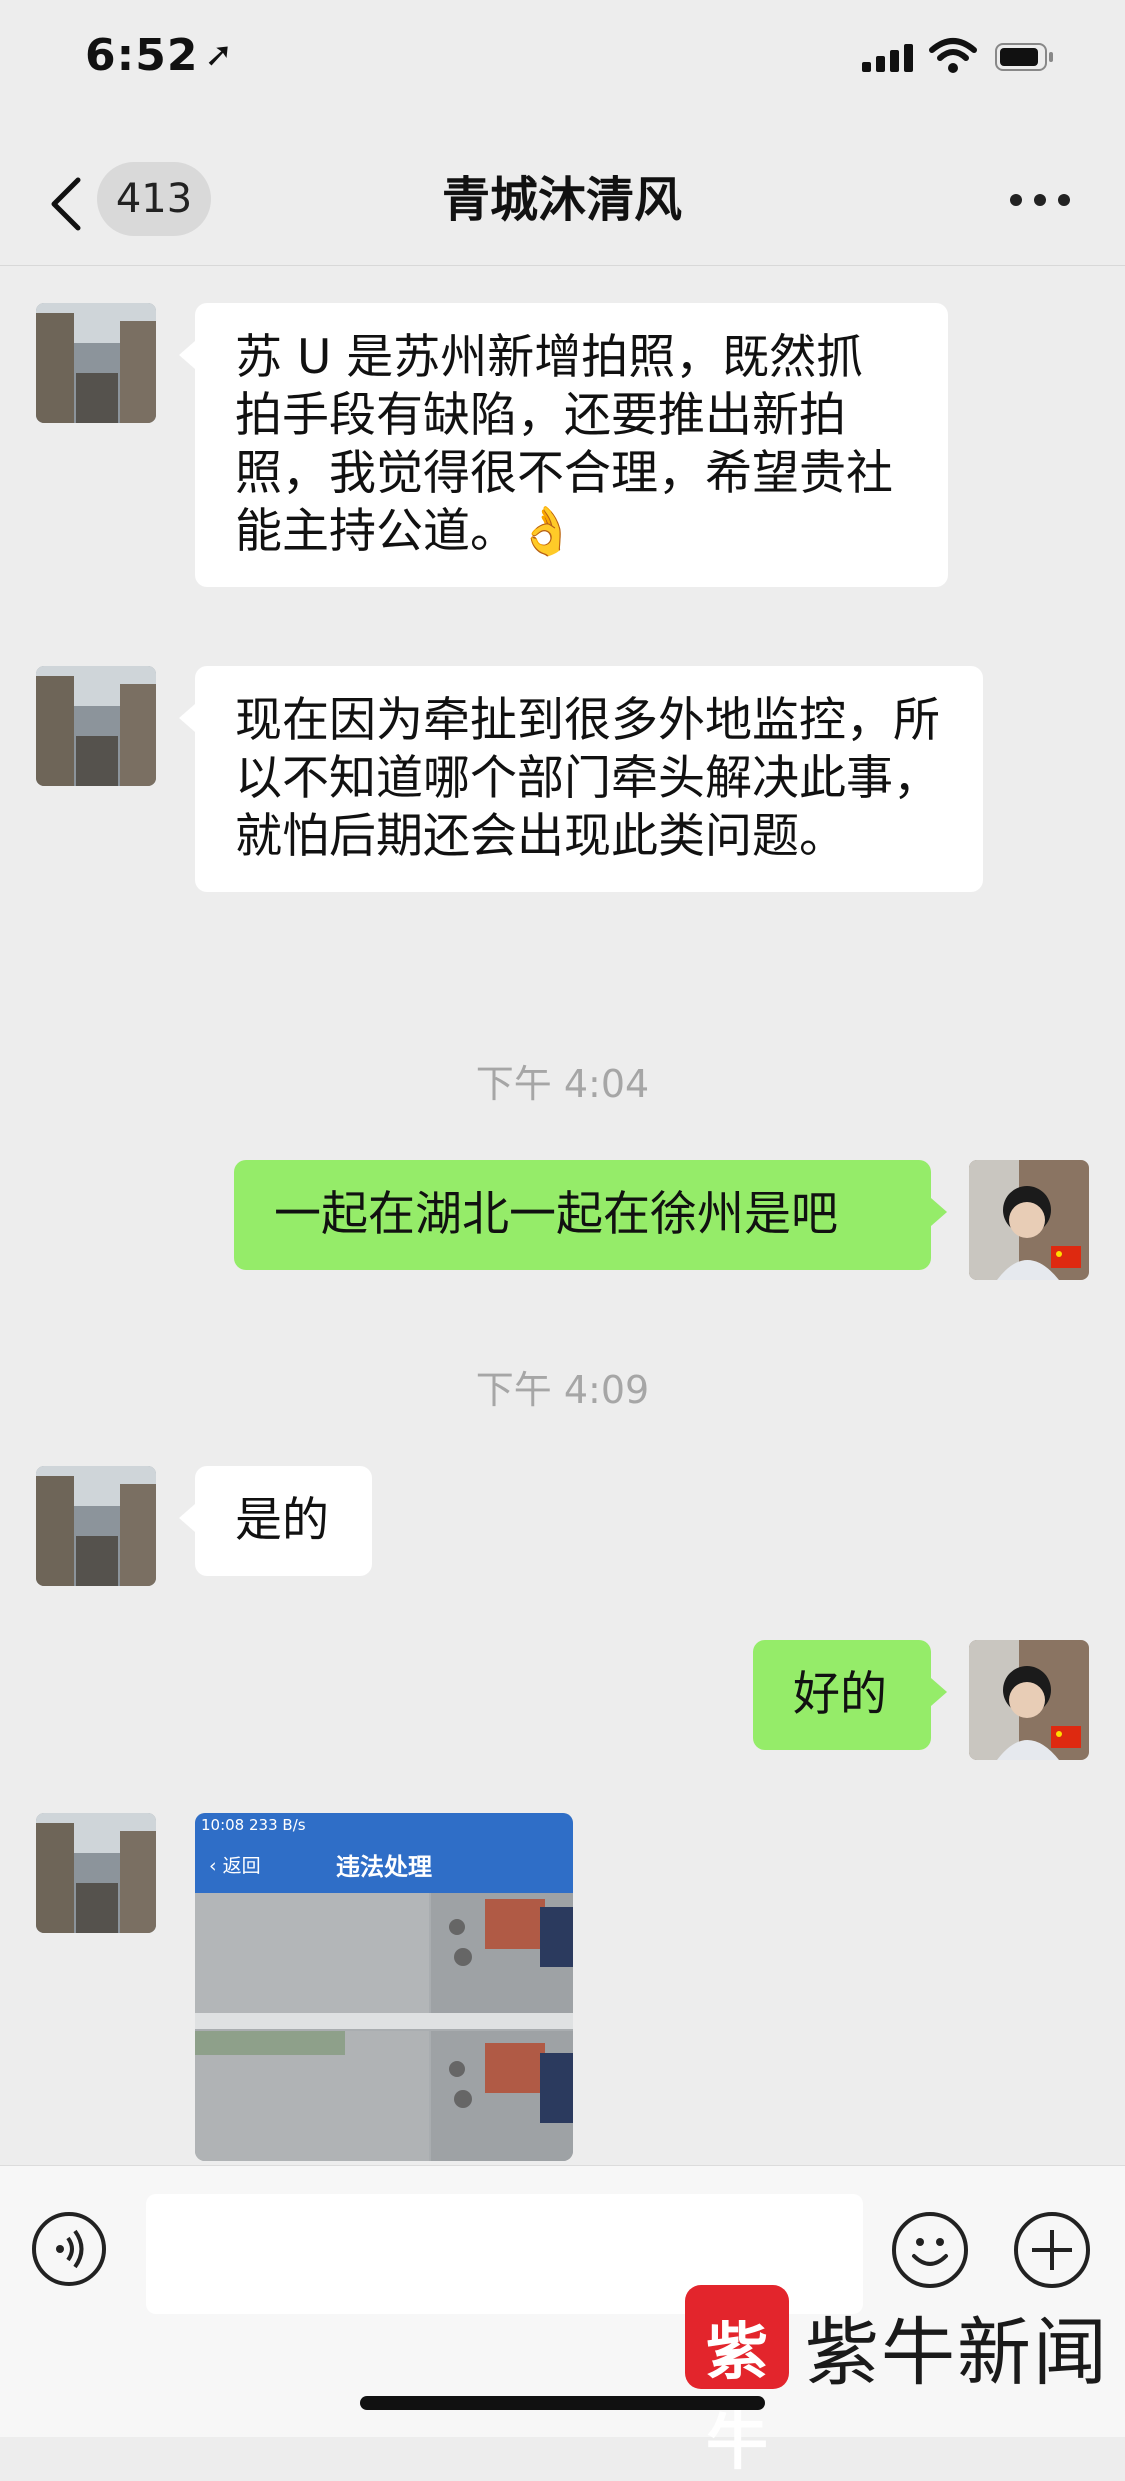  I want to click on traffic-camera-photo, so click(384, 2027).